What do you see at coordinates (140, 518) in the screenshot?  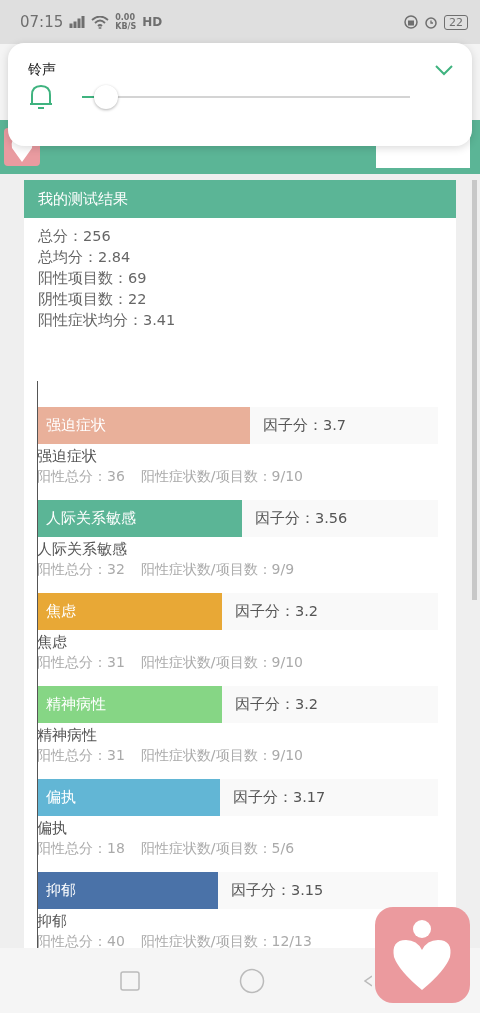 I see `factor-bar: 人际关系敏感` at bounding box center [140, 518].